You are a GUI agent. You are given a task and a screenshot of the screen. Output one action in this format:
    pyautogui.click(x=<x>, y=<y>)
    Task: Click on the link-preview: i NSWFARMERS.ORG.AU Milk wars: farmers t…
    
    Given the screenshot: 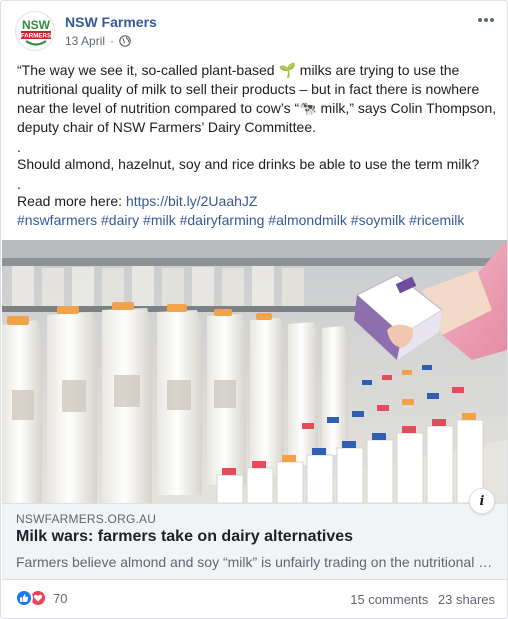 What is the action you would take?
    pyautogui.click(x=254, y=534)
    